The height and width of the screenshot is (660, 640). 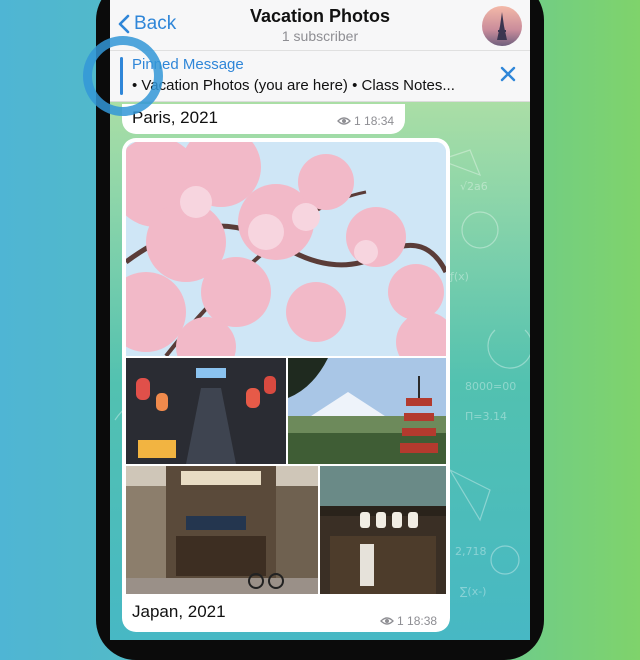 I want to click on svg-text: √2a6, so click(x=474, y=186).